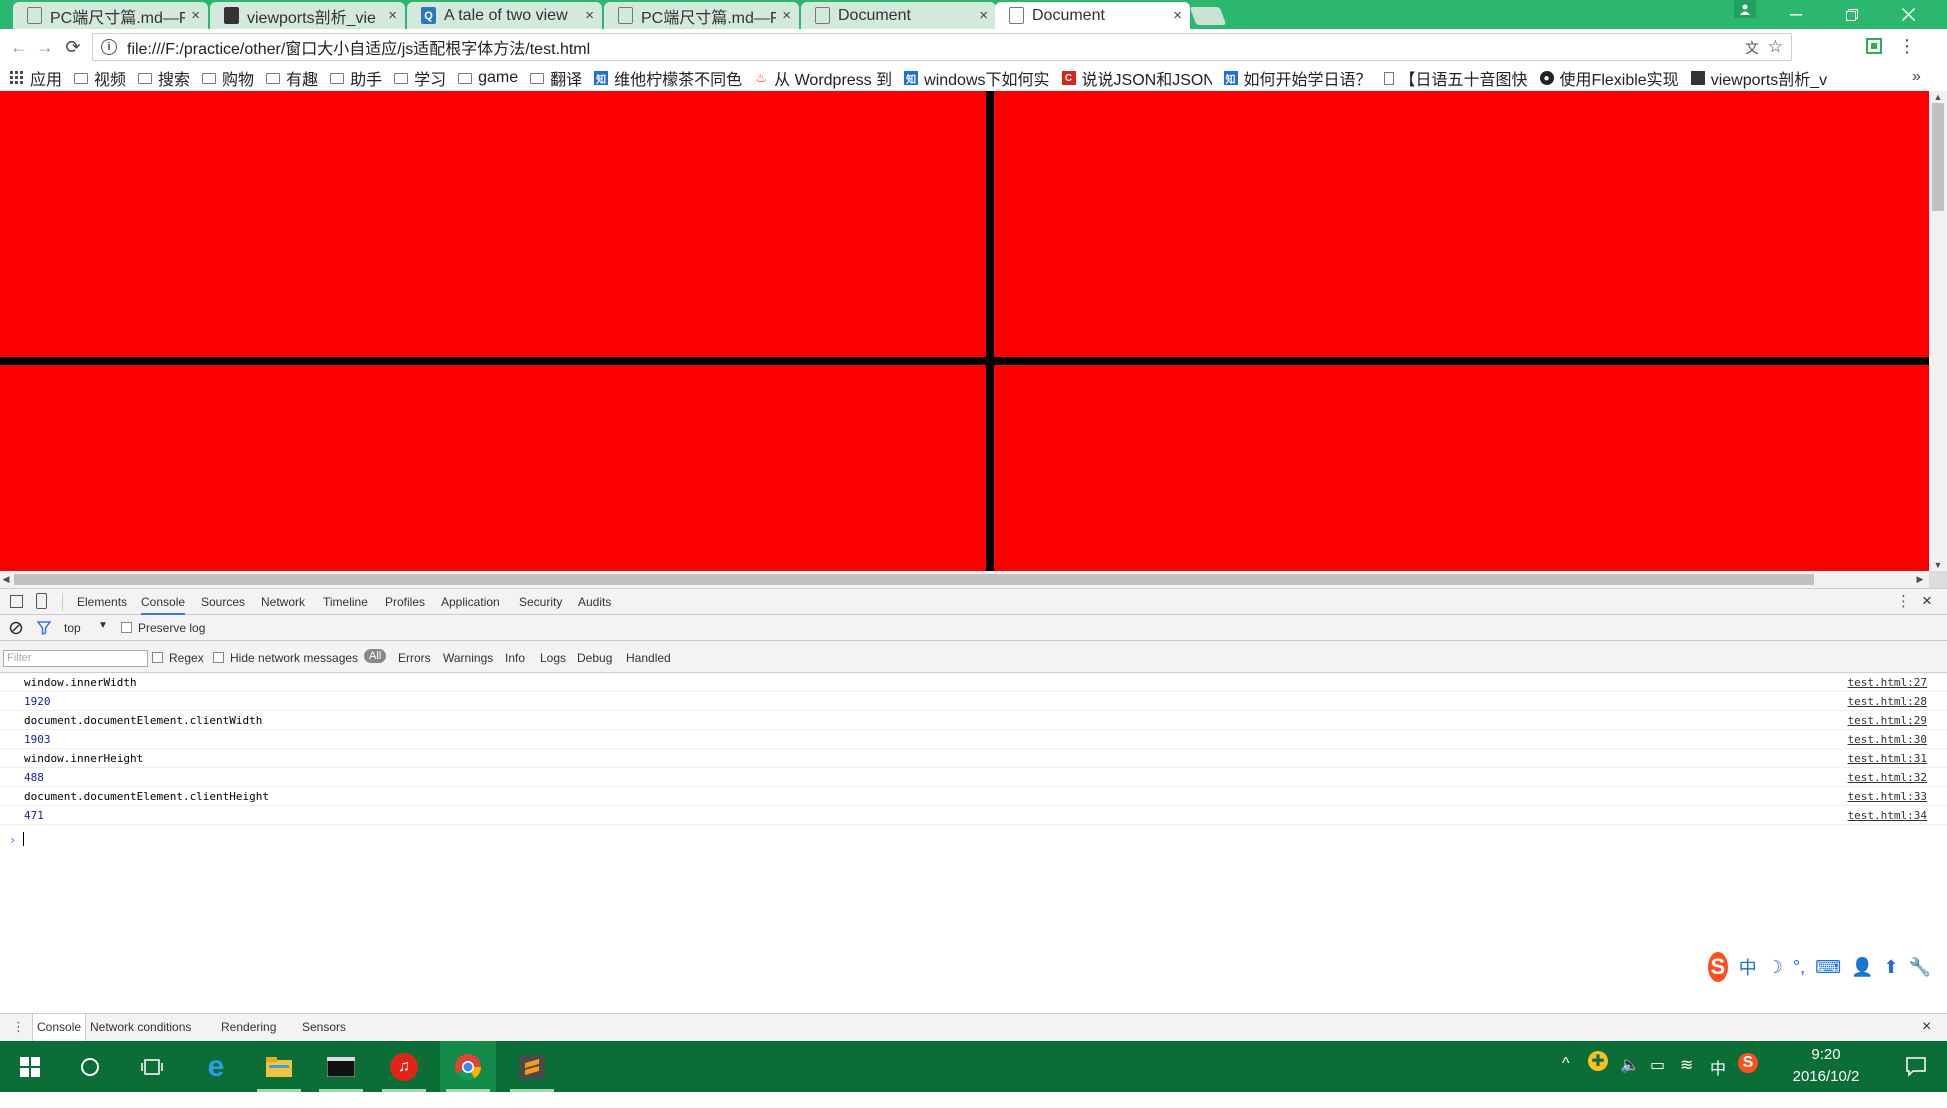 This screenshot has height=1108, width=1947. Describe the element at coordinates (515, 658) in the screenshot. I see `level-info-button: Info` at that location.